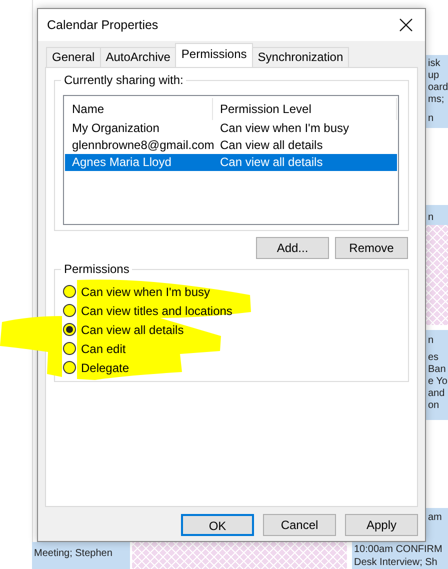 The width and height of the screenshot is (448, 569). Describe the element at coordinates (121, 162) in the screenshot. I see `list-cell-text: Agnes Maria Lloyd` at that location.